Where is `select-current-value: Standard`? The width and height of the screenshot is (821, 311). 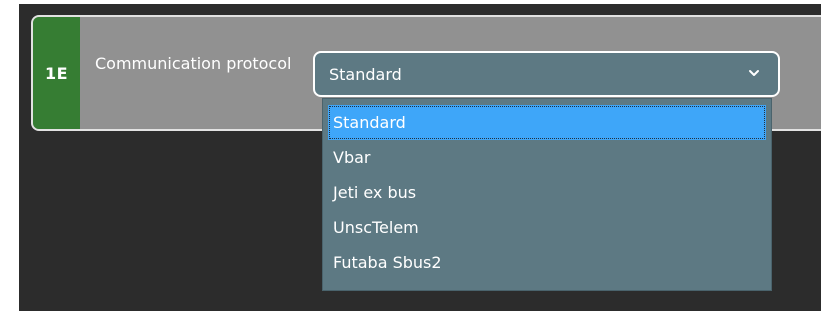 select-current-value: Standard is located at coordinates (365, 74).